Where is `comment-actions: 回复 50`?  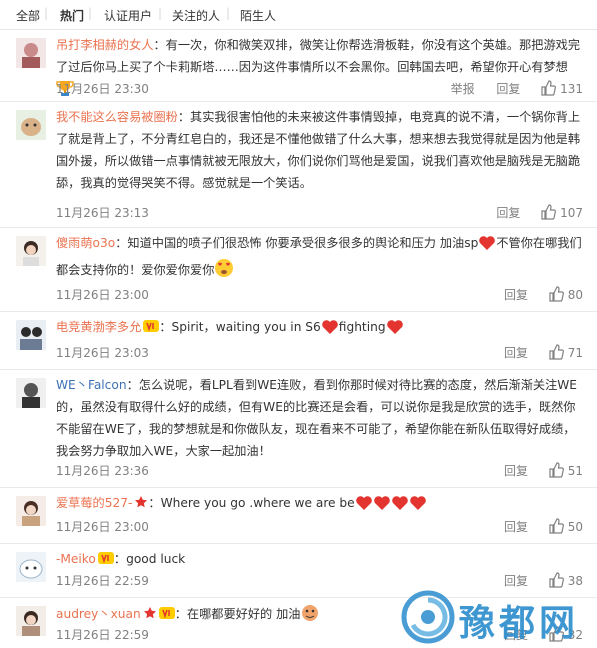 comment-actions: 回复 50 is located at coordinates (534, 526).